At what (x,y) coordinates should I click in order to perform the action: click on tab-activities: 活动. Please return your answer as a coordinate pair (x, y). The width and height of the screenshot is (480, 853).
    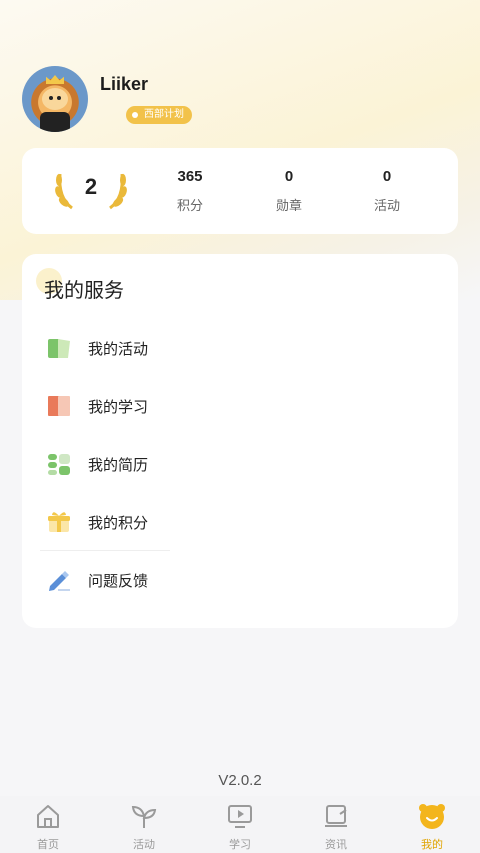
    Looking at the image, I should click on (144, 827).